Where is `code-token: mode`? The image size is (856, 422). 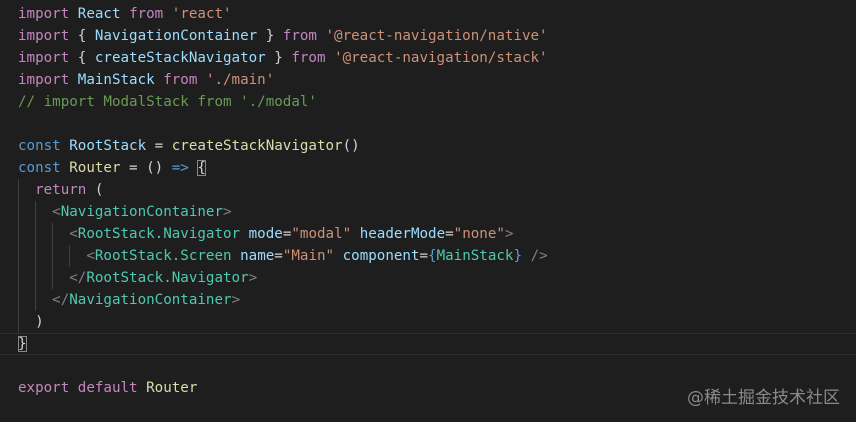
code-token: mode is located at coordinates (265, 234).